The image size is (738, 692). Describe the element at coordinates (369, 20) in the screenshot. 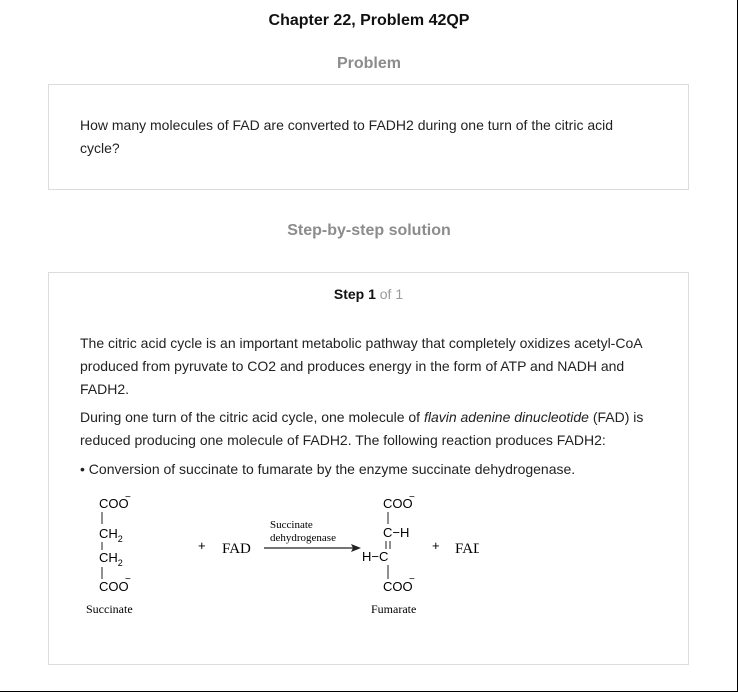

I see `page-title: Chapter 22, Problem 42QP` at that location.